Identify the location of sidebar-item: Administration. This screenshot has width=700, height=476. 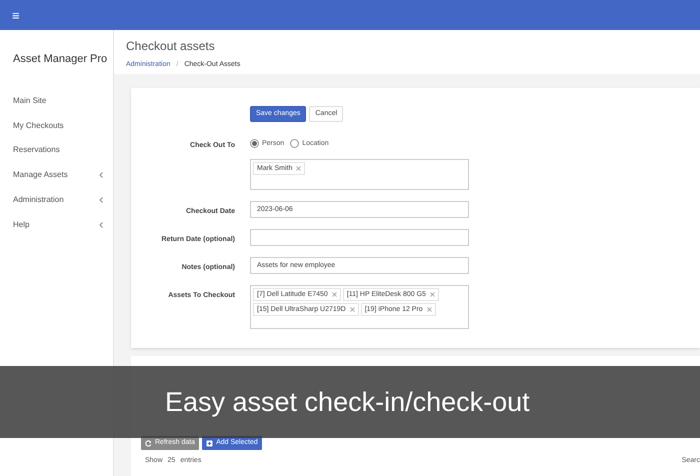
(56, 200).